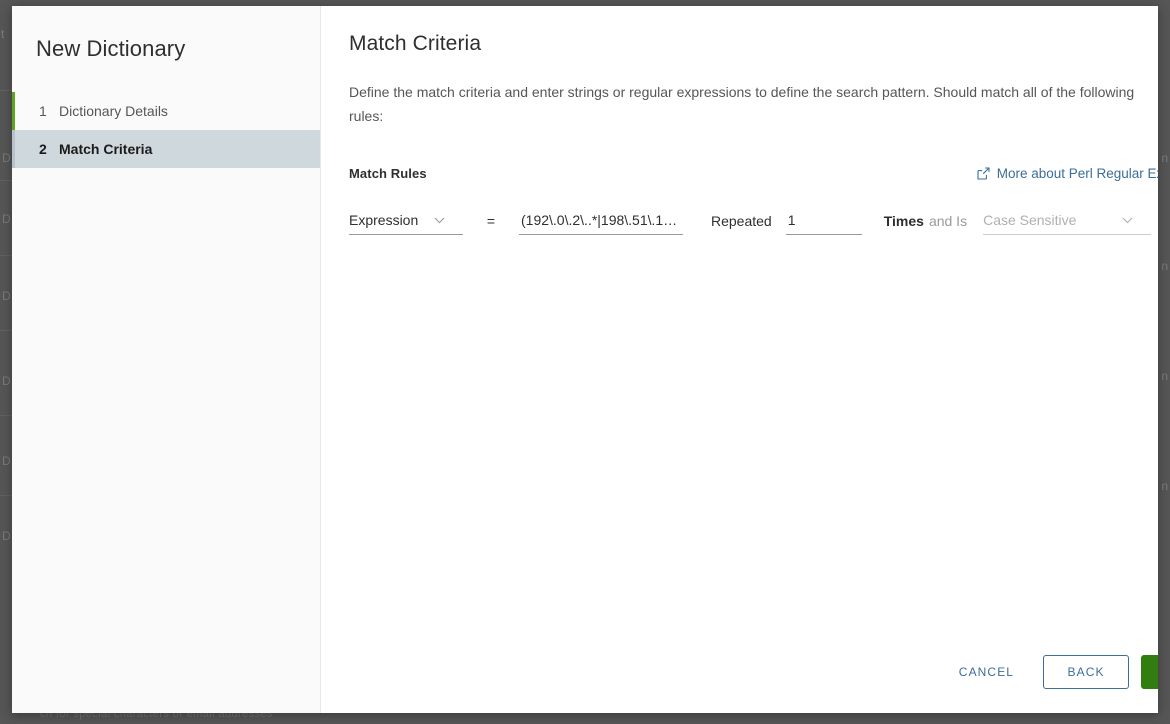  I want to click on rule-type-value: Expression, so click(384, 220).